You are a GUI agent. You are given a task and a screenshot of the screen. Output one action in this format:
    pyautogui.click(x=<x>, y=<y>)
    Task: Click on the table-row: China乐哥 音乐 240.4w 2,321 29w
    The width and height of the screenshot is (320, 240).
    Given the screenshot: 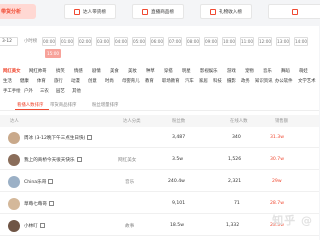 What is the action you would take?
    pyautogui.click(x=159, y=182)
    